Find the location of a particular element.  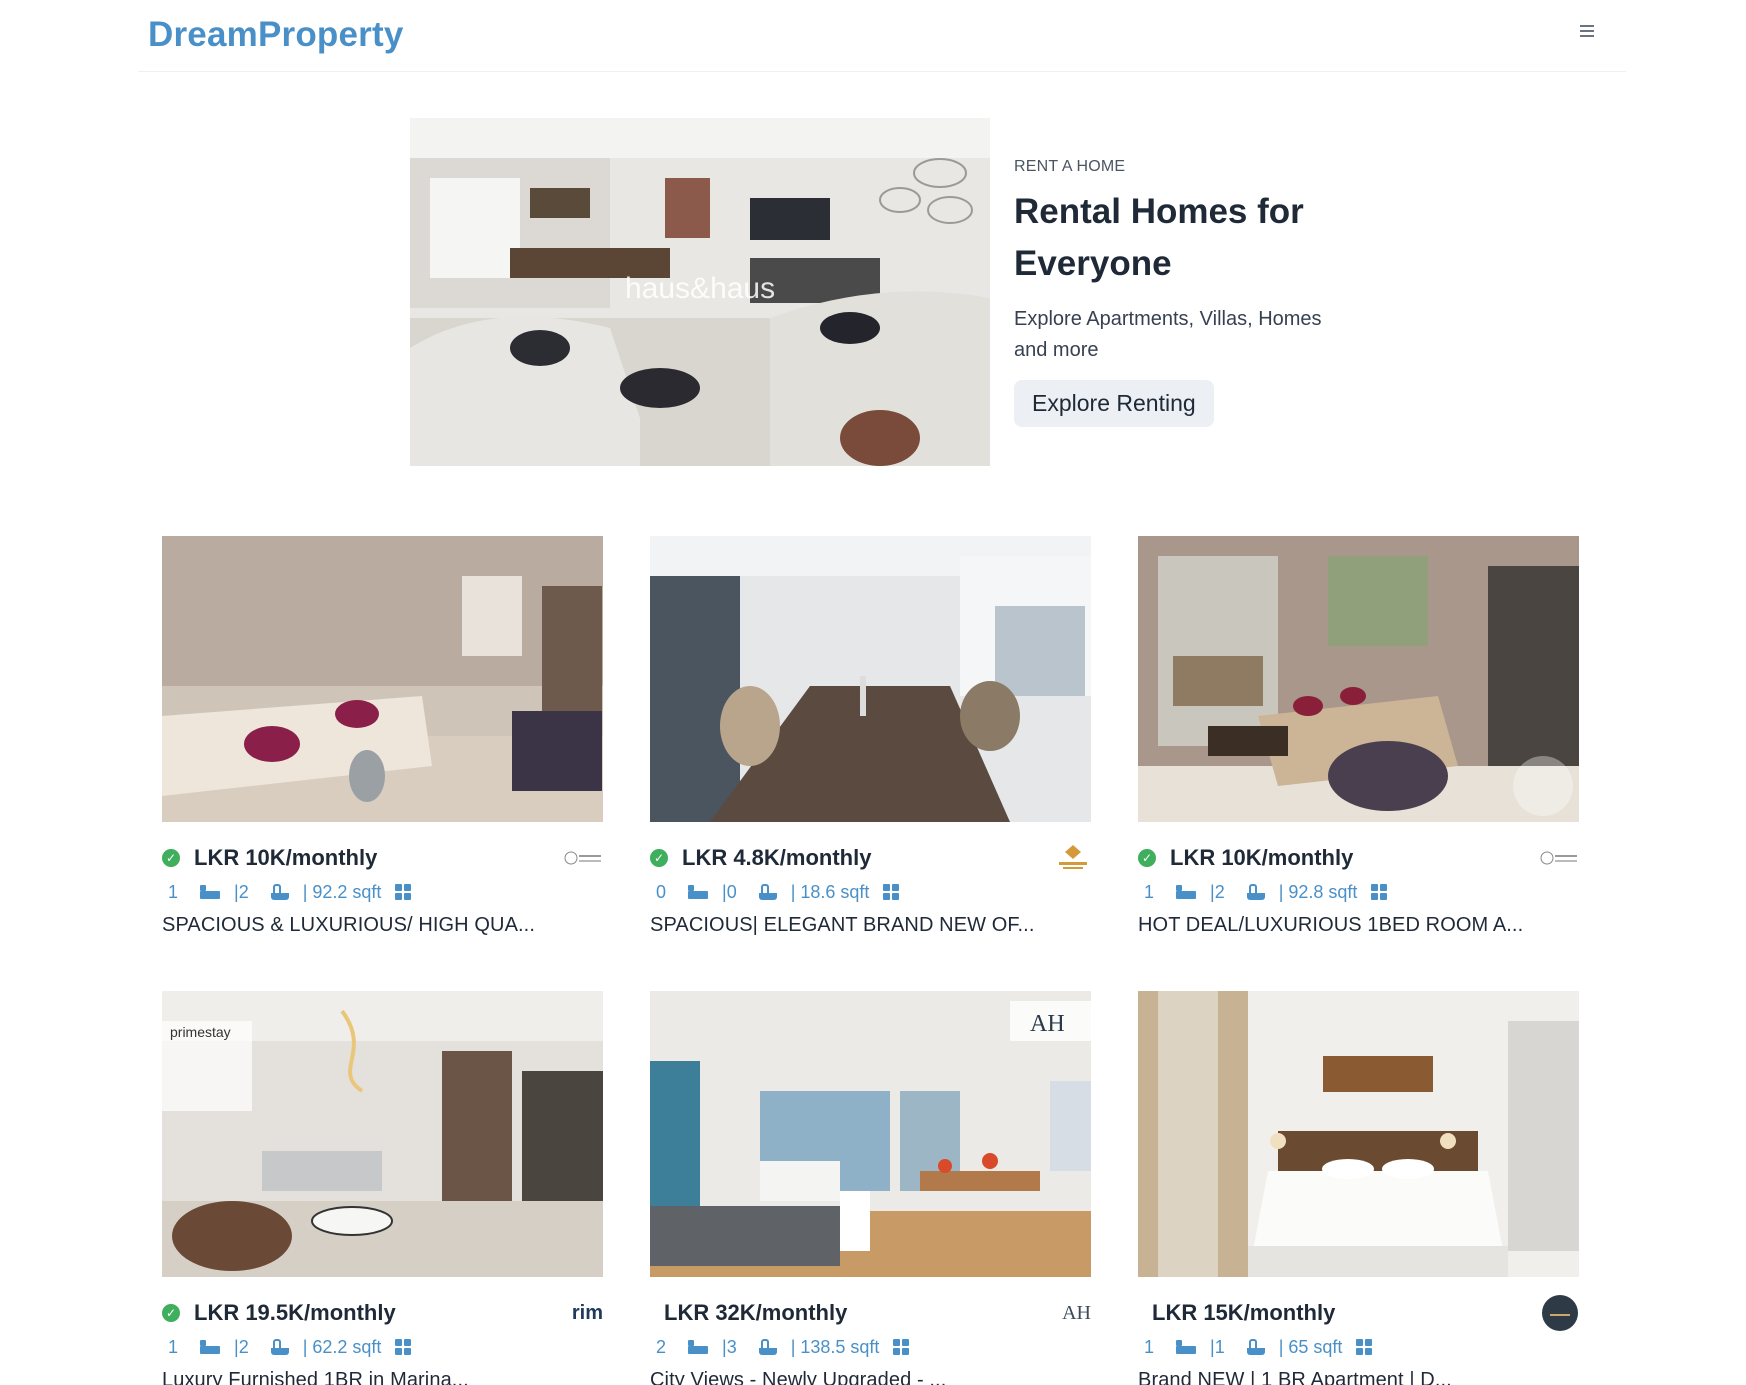

area: | 18.6 sqft is located at coordinates (830, 891).